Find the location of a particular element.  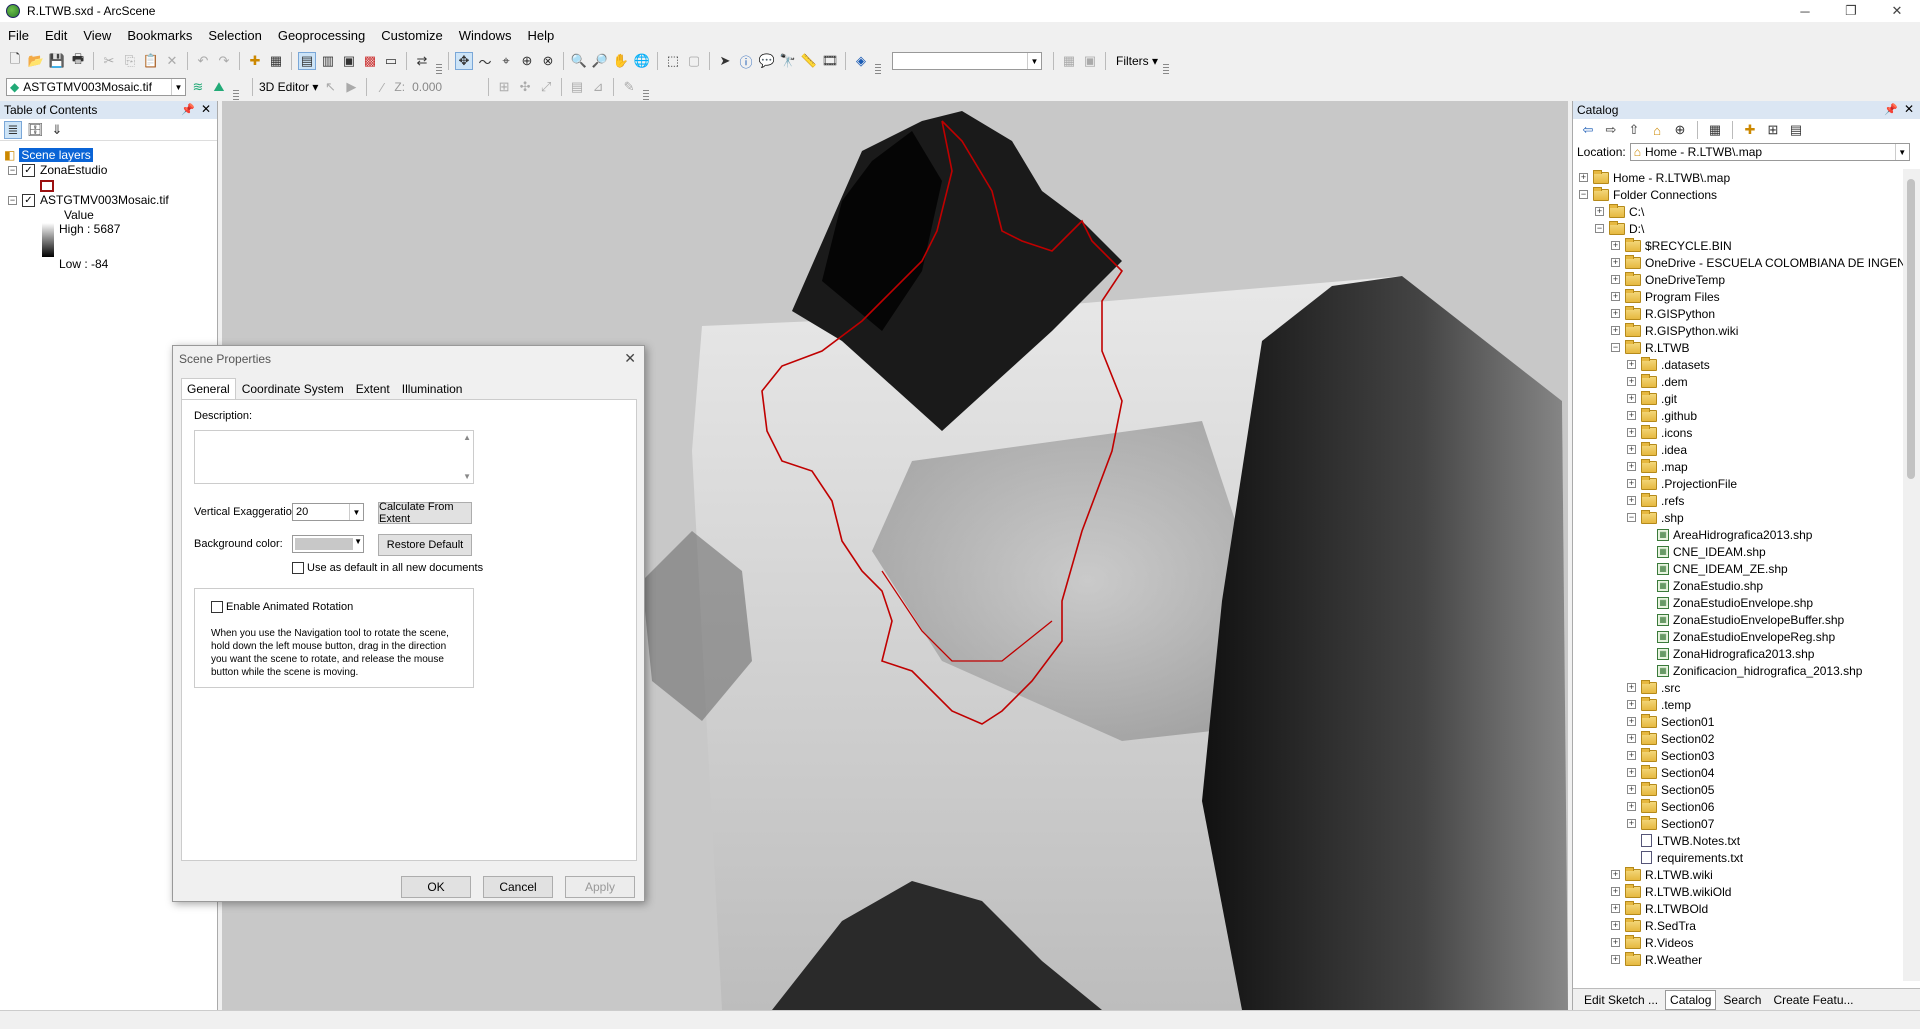

visibility-checkbox: ✓ is located at coordinates (28, 170).